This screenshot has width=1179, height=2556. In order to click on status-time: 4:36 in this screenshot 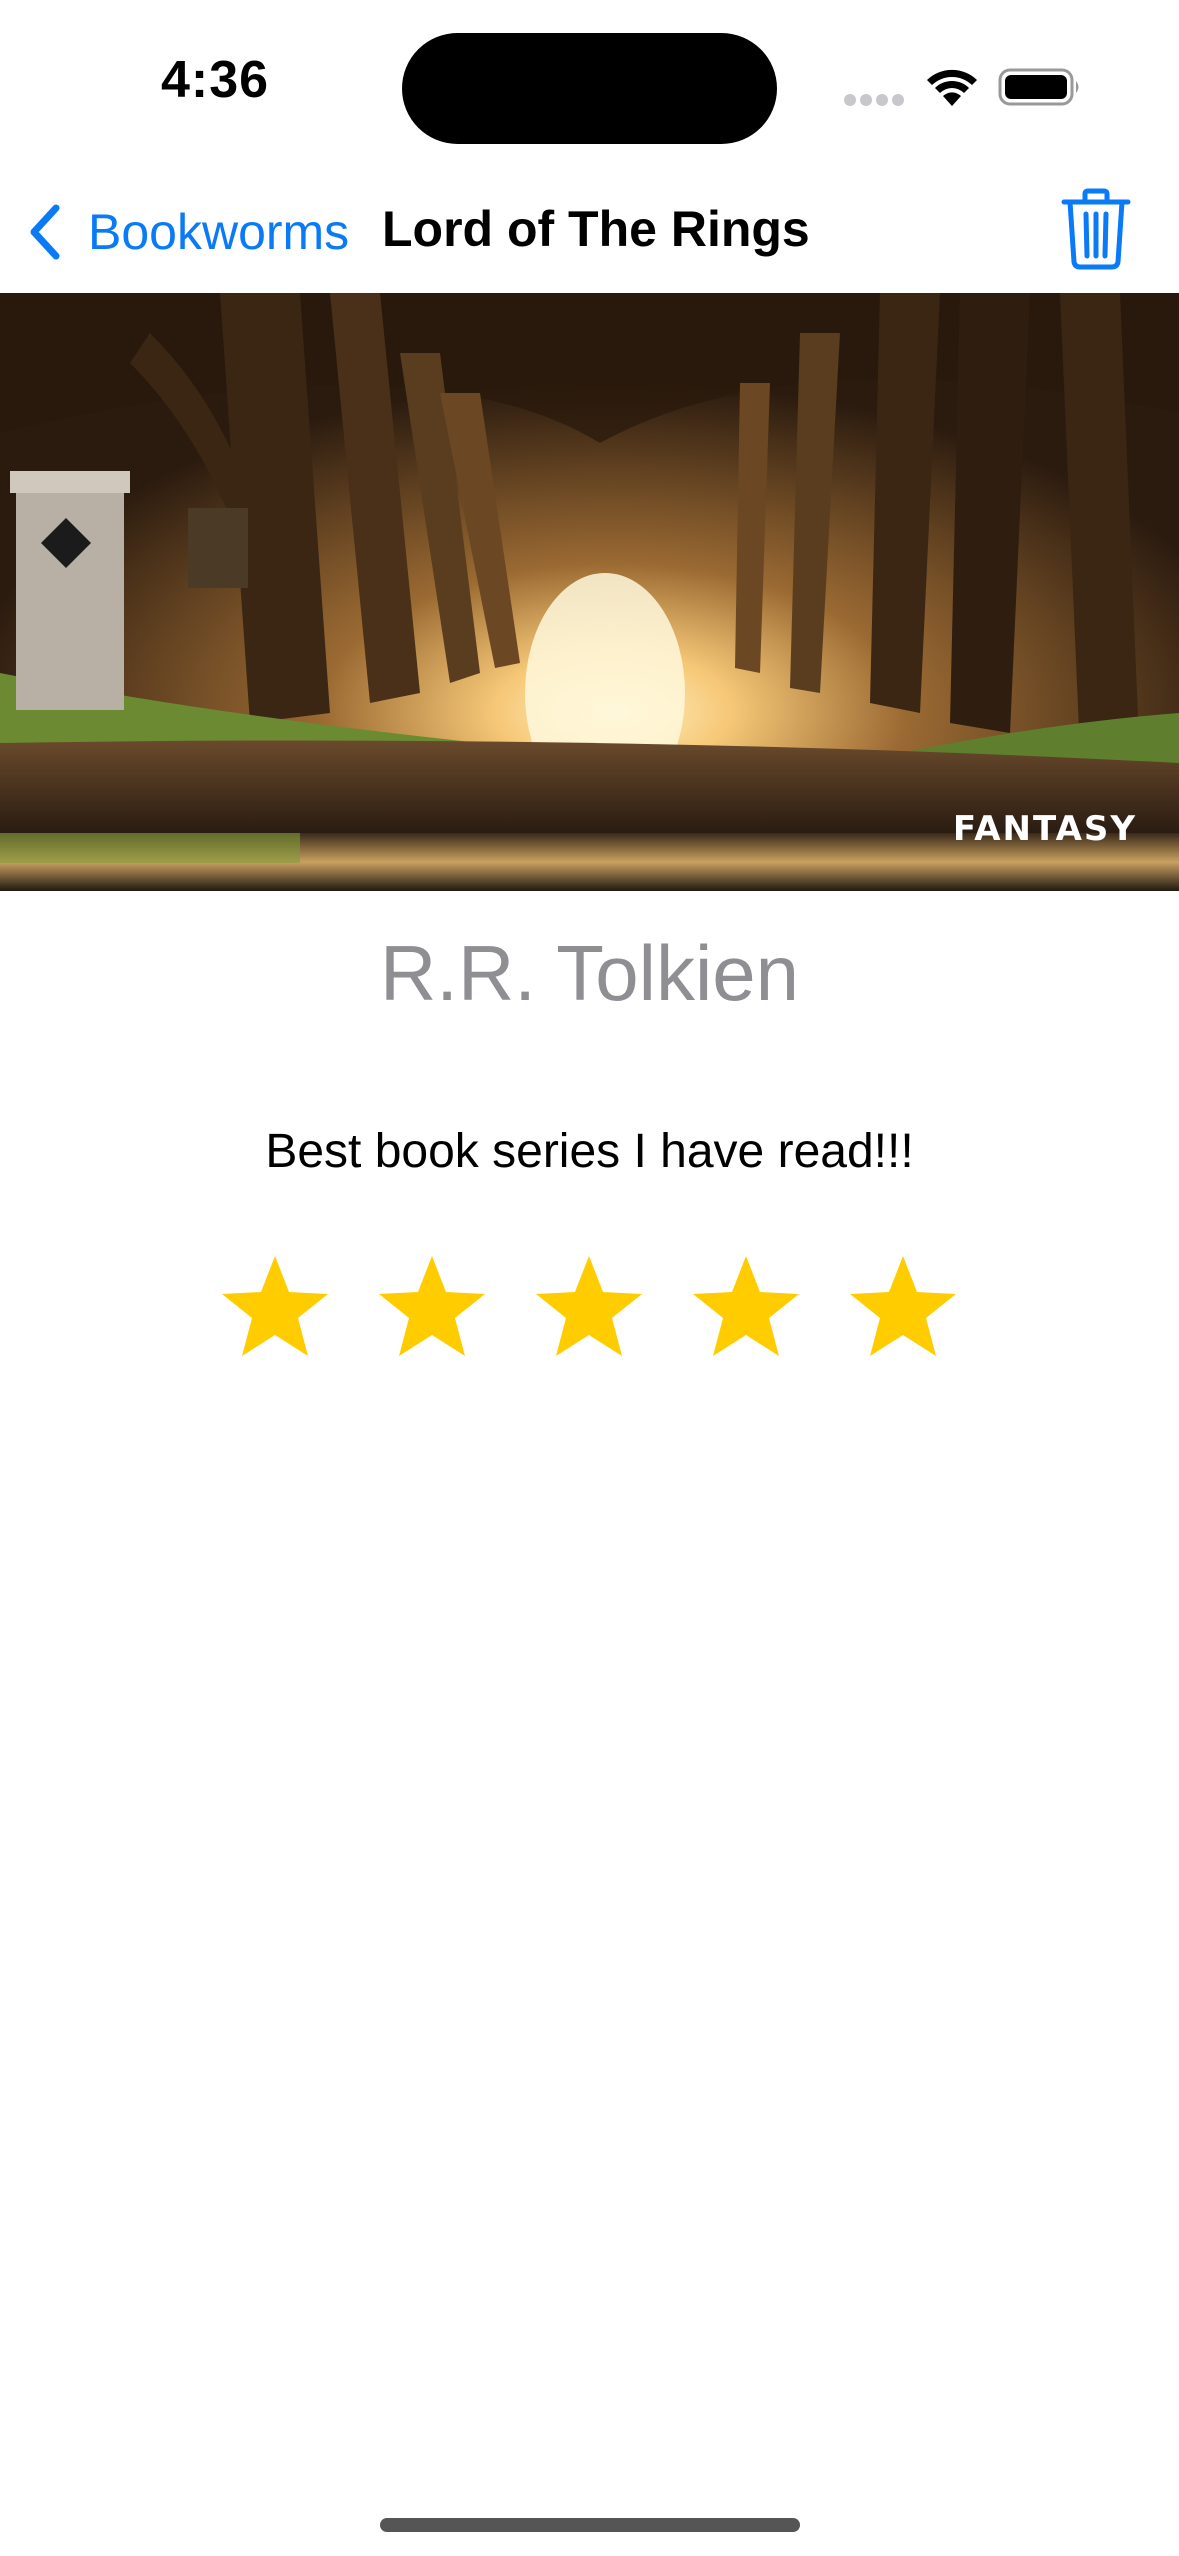, I will do `click(215, 80)`.